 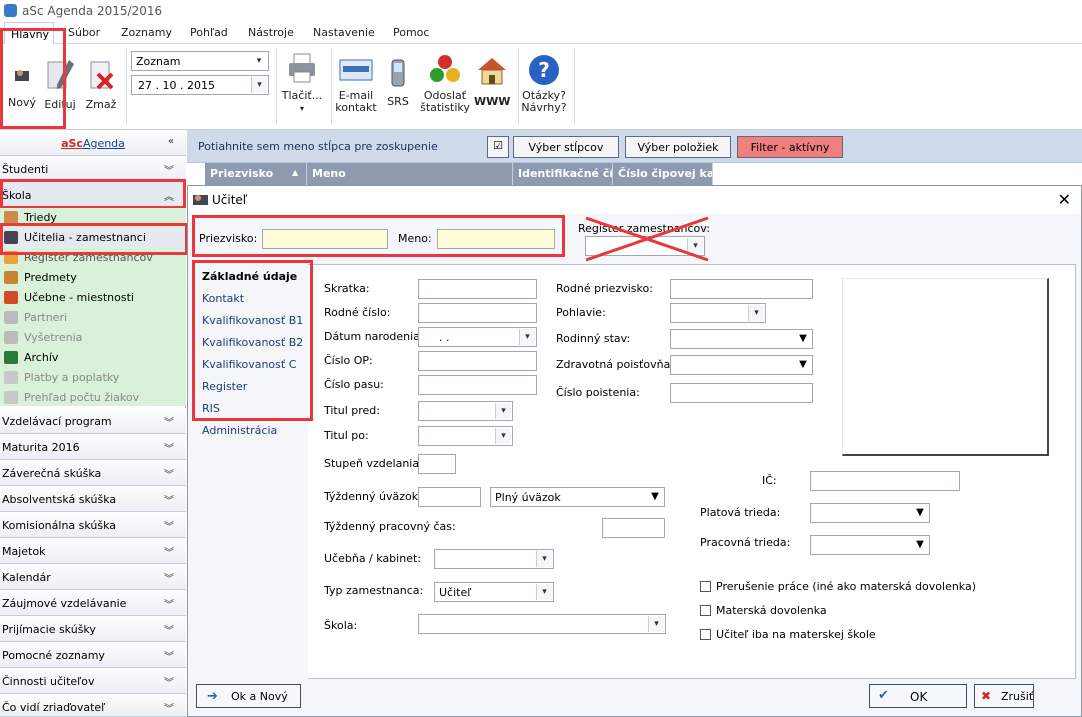 I want to click on uvazok-select: Plný úväzok ▼, so click(x=577, y=497).